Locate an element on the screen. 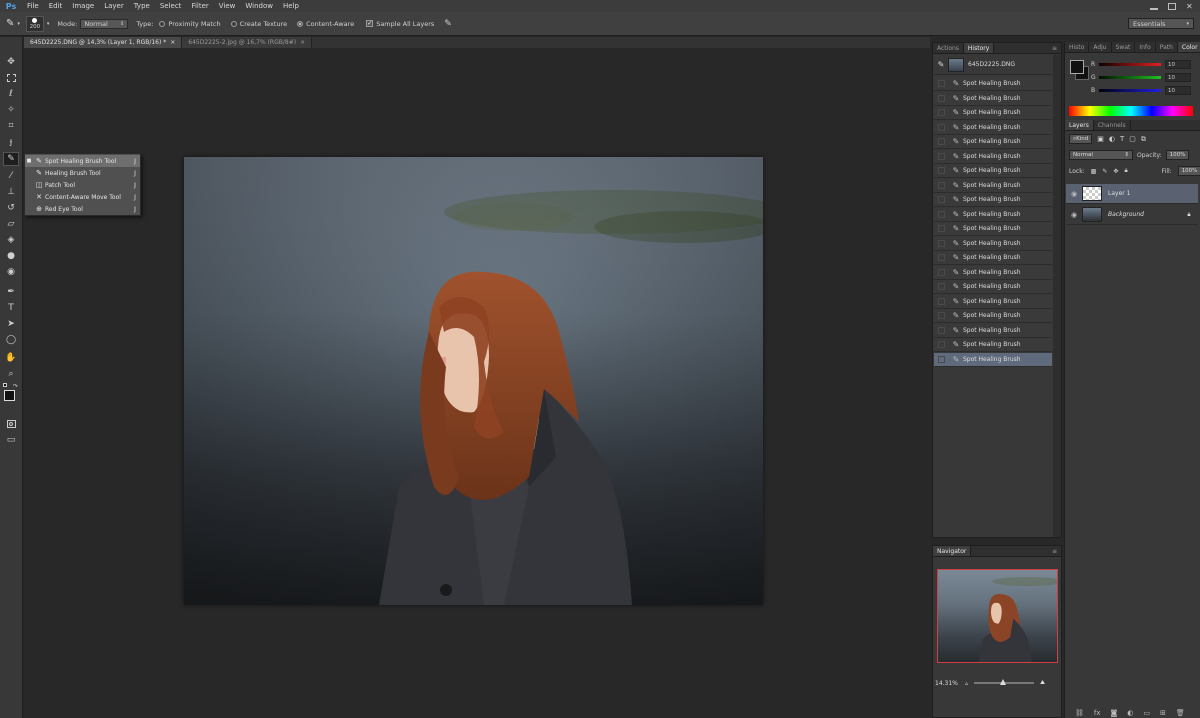  minimize-icon is located at coordinates (1154, 8).